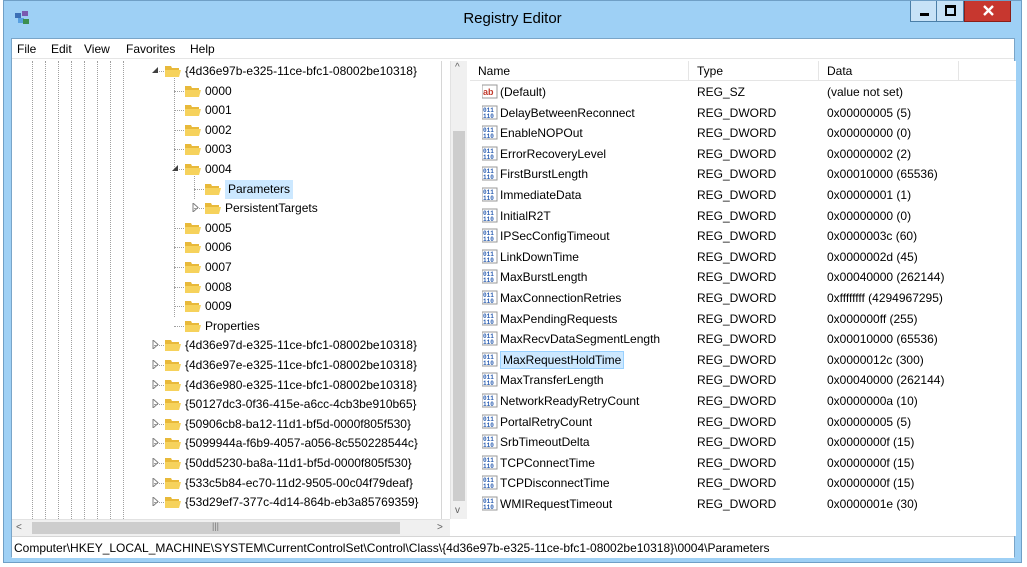  I want to click on tree-node: Parameters, so click(226, 189).